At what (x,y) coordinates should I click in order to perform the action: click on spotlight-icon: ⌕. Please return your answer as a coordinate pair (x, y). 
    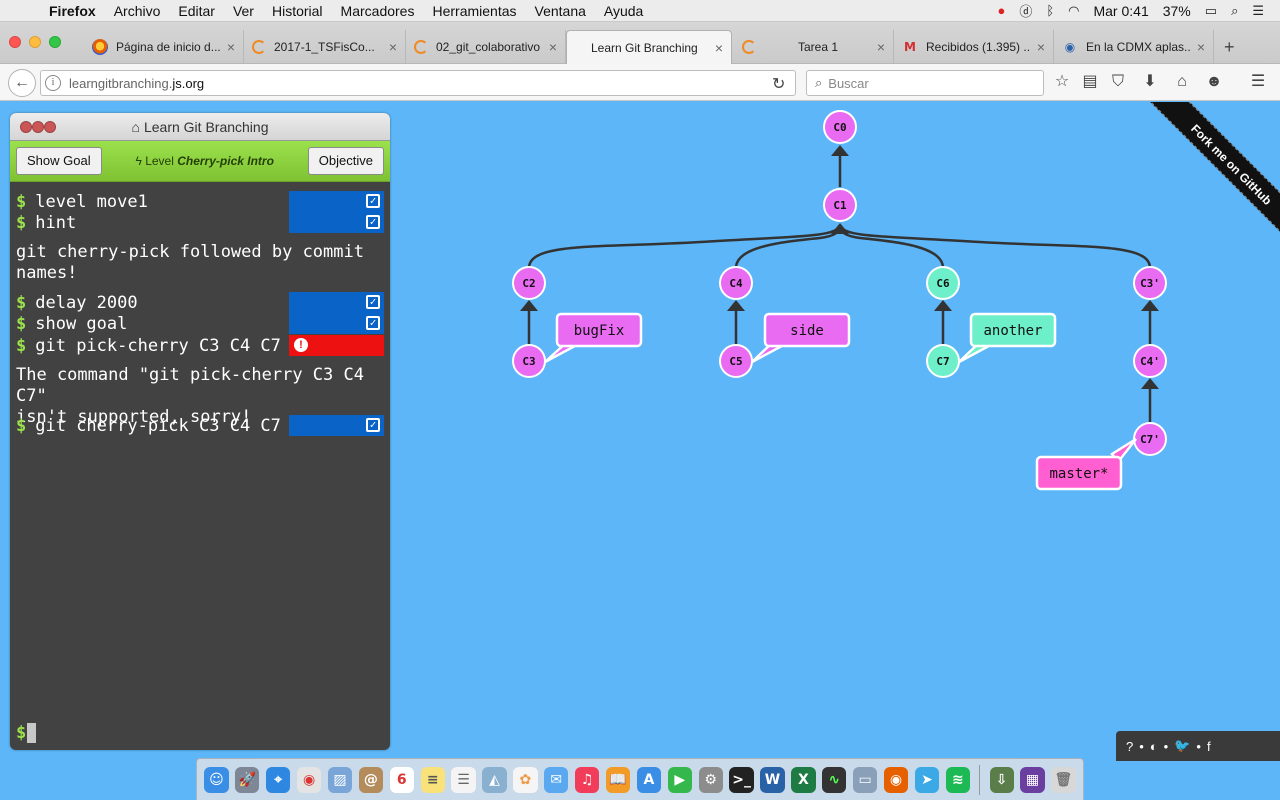
    Looking at the image, I should click on (1234, 11).